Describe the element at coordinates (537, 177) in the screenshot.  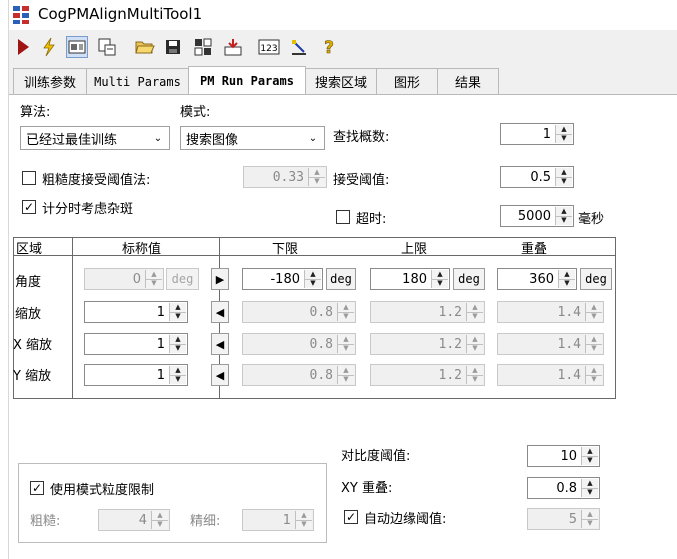
I see `accept-threshold-spinner: 0.5 ▲ ▼` at that location.